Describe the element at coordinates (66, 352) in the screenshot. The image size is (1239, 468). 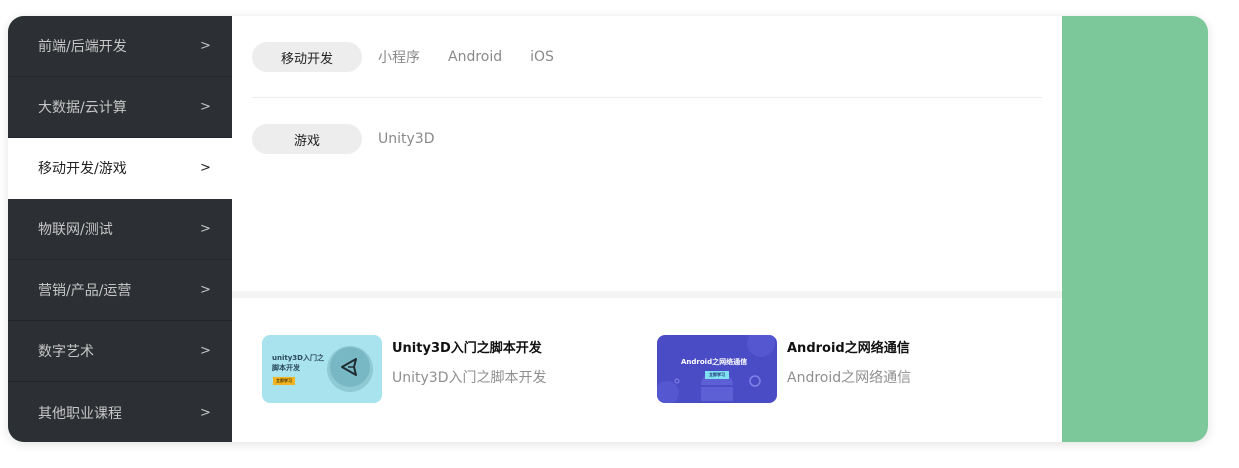
I see `sidebar-item-label: 数字艺术` at that location.